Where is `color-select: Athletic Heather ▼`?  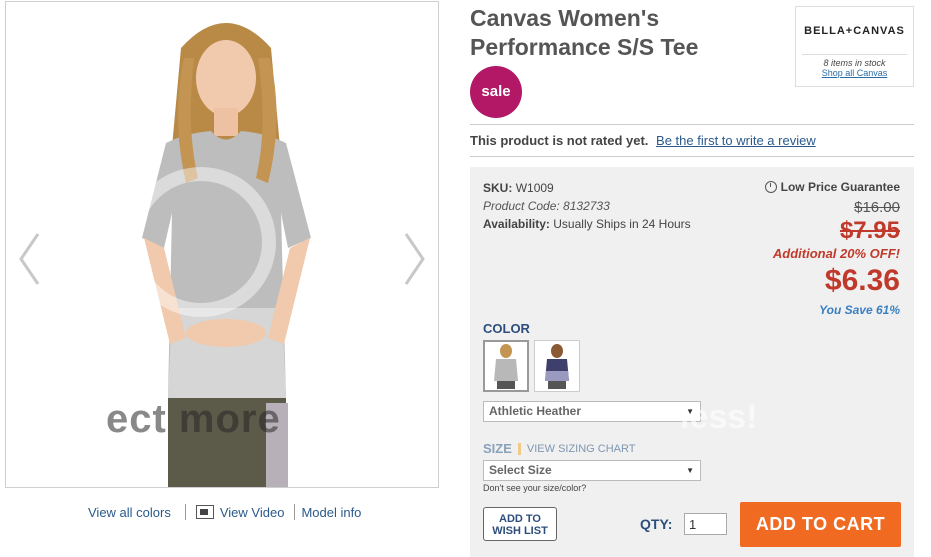 color-select: Athletic Heather ▼ is located at coordinates (592, 411).